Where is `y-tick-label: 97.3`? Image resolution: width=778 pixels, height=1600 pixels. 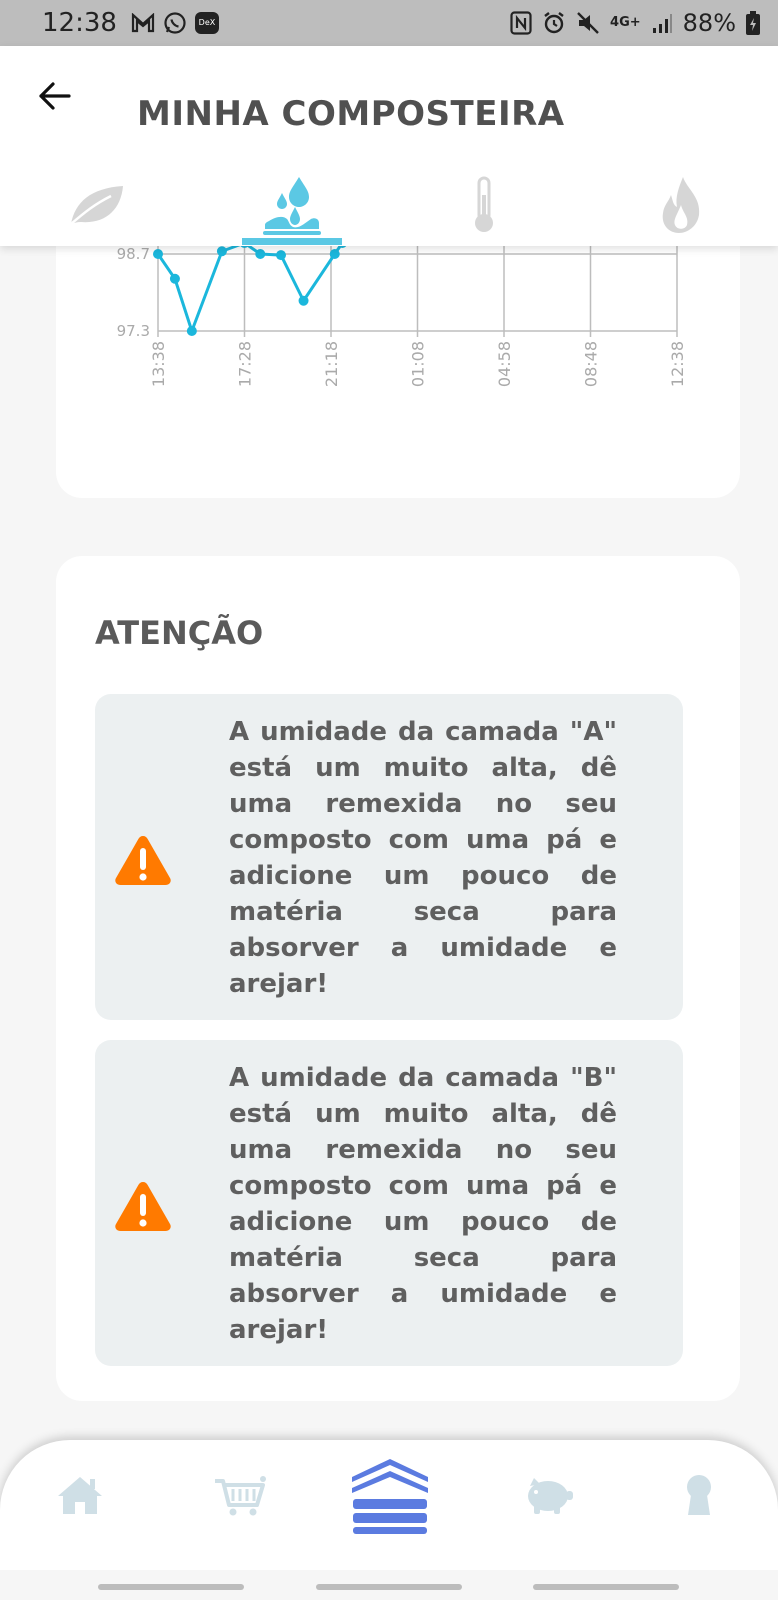 y-tick-label: 97.3 is located at coordinates (133, 331).